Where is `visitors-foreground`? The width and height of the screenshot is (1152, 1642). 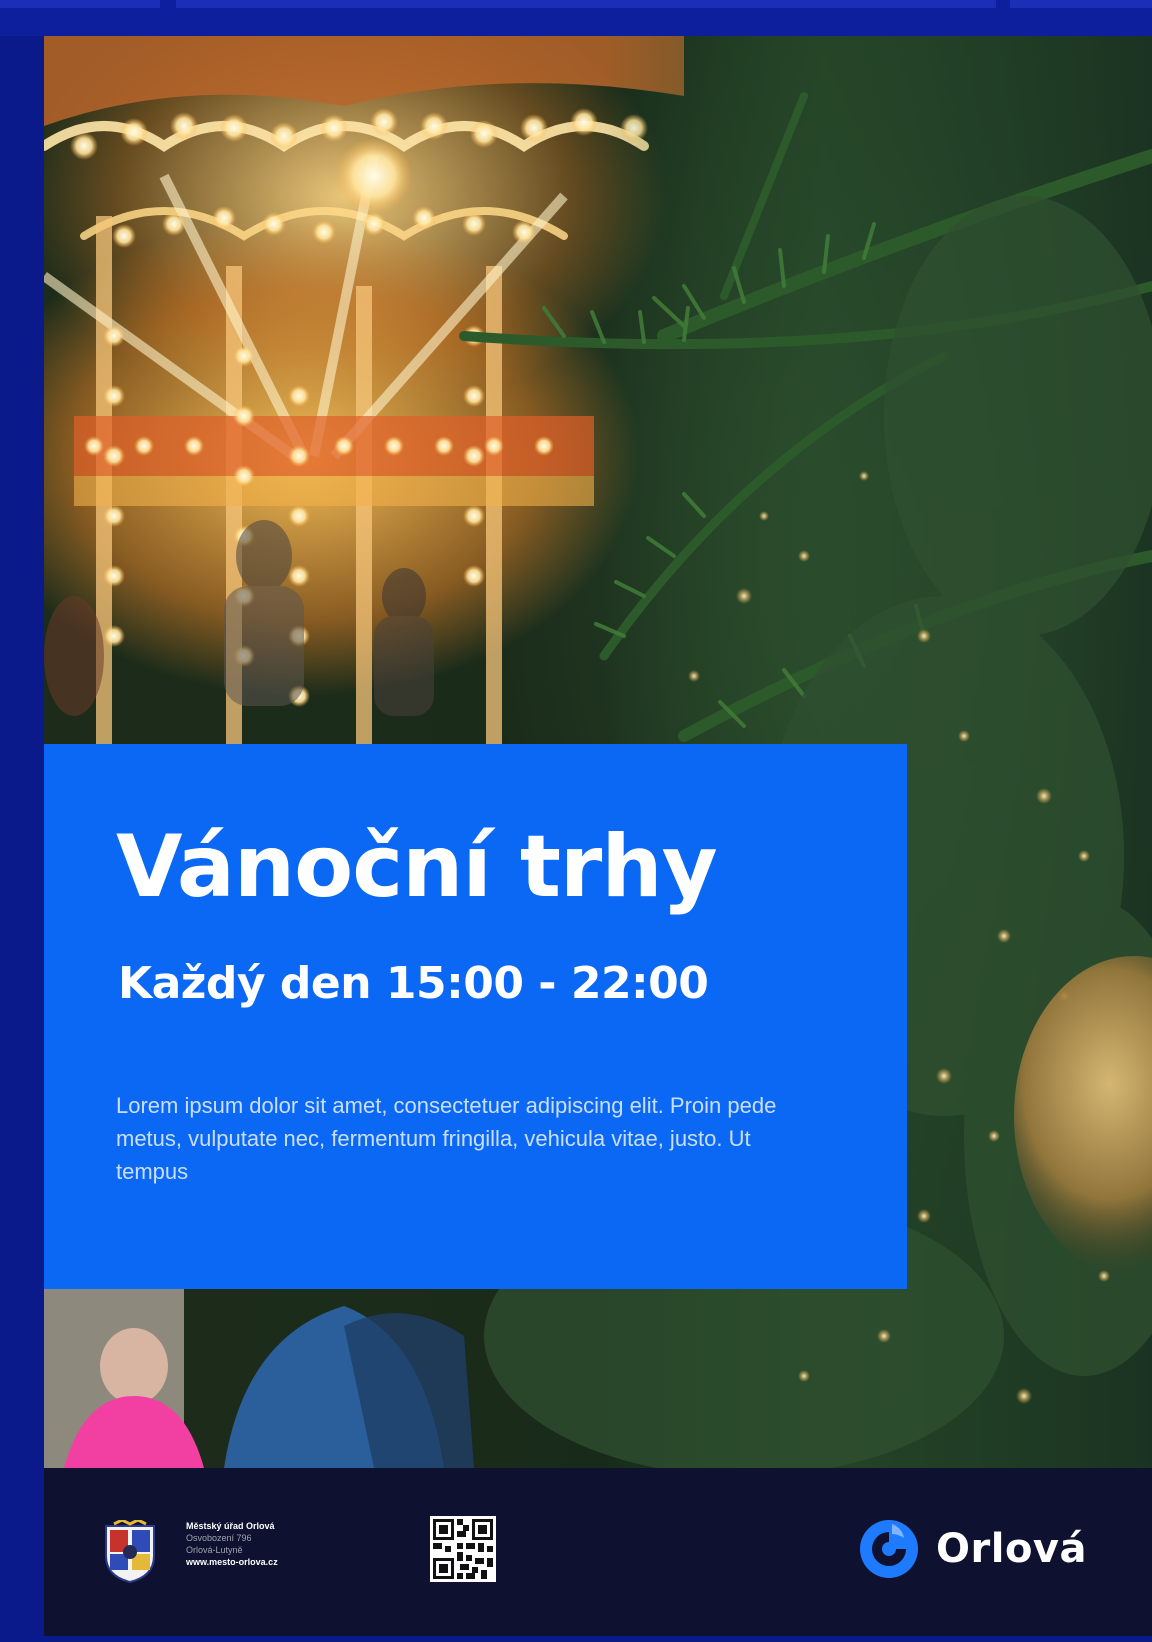
visitors-foreground is located at coordinates (259, 1377).